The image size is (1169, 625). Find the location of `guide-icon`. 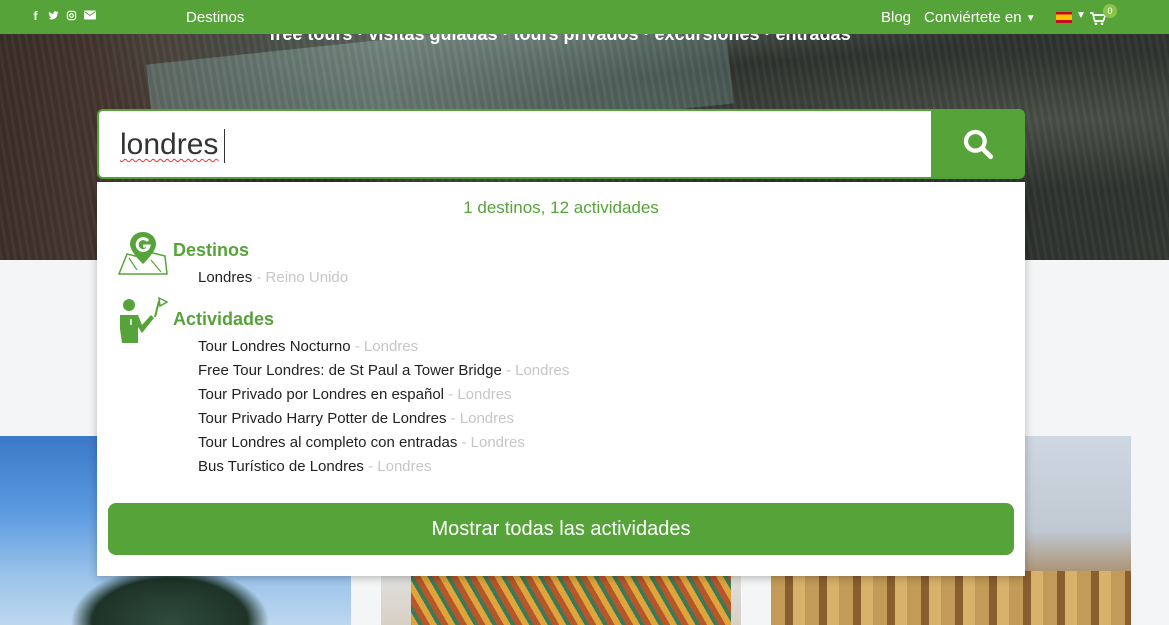

guide-icon is located at coordinates (144, 320).